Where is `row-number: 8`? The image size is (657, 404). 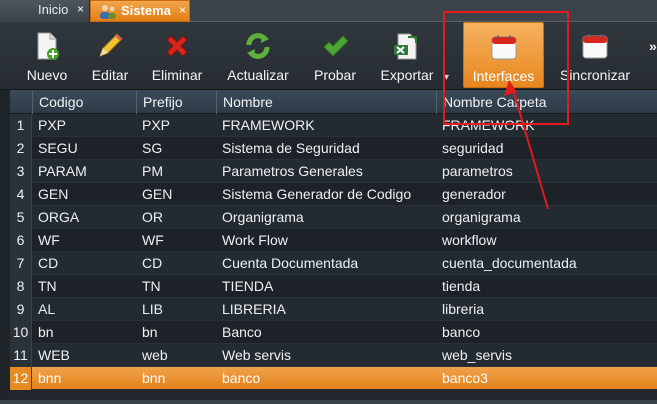
row-number: 8 is located at coordinates (21, 286).